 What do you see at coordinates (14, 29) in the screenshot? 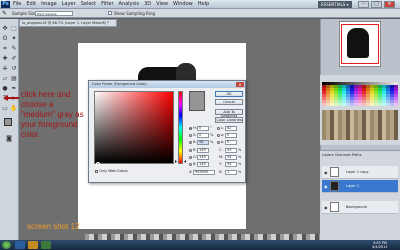
I see `marquee-tool-icon: ⬚` at bounding box center [14, 29].